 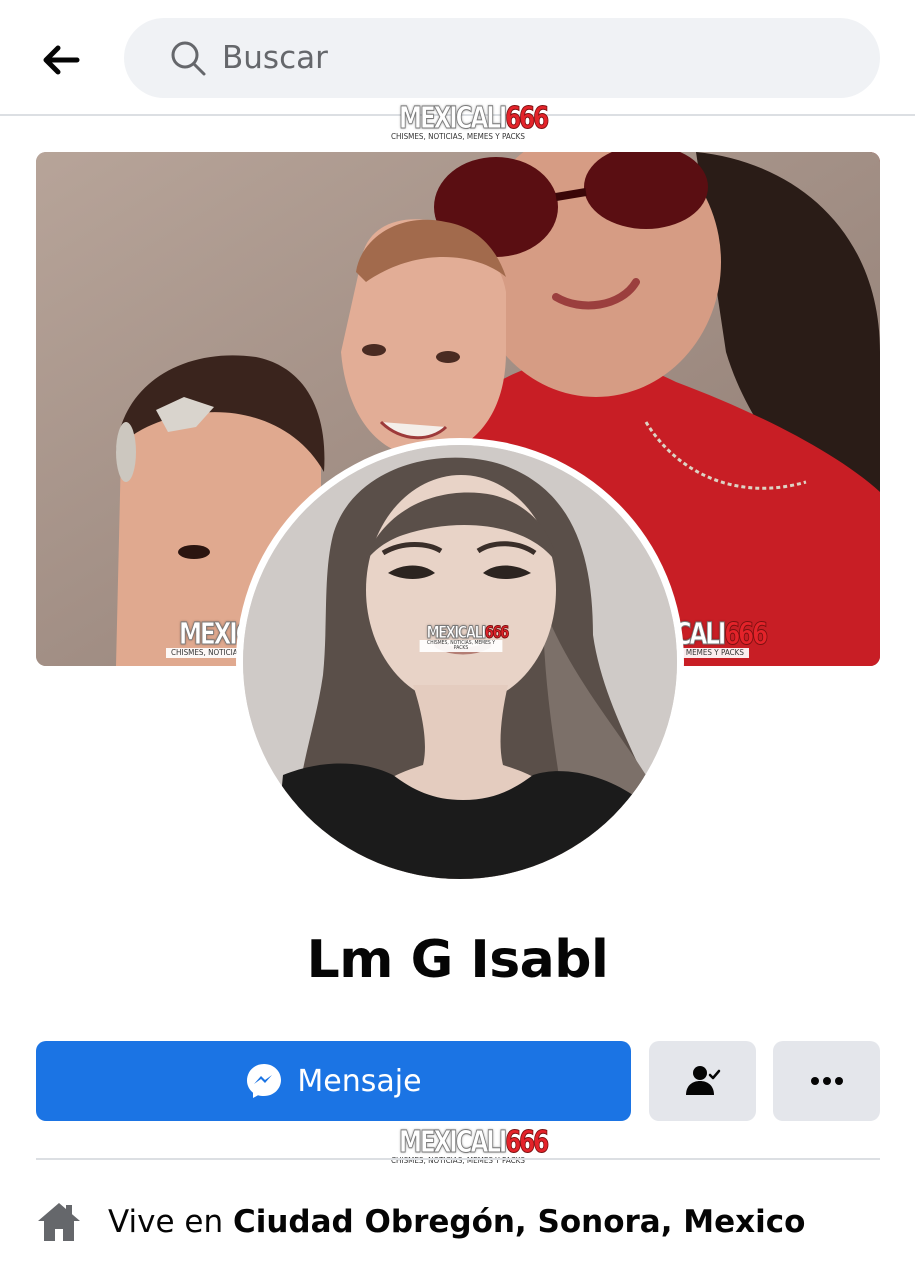 I want to click on lives-in-prefix: Vive en, so click(x=170, y=1222).